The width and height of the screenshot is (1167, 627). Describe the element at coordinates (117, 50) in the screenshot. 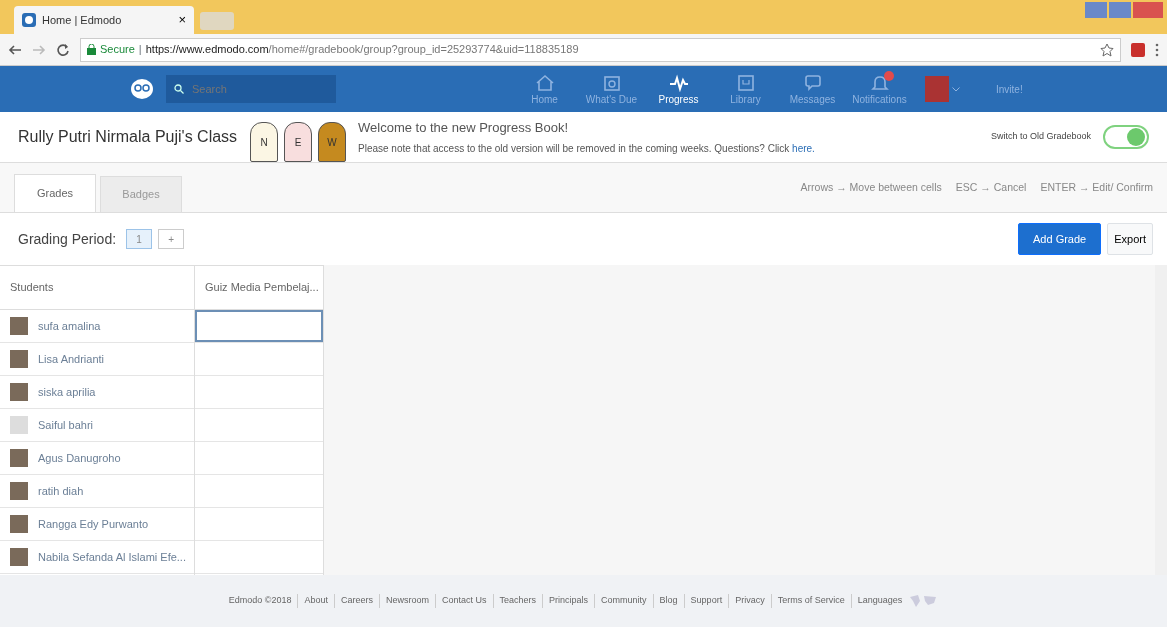

I see `secure-label: Secure` at that location.